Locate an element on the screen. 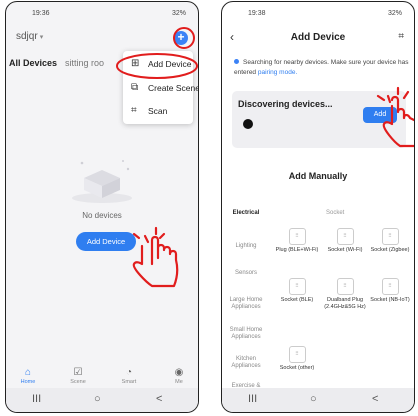 The image size is (418, 416). add-device-button: Add Device is located at coordinates (106, 241).